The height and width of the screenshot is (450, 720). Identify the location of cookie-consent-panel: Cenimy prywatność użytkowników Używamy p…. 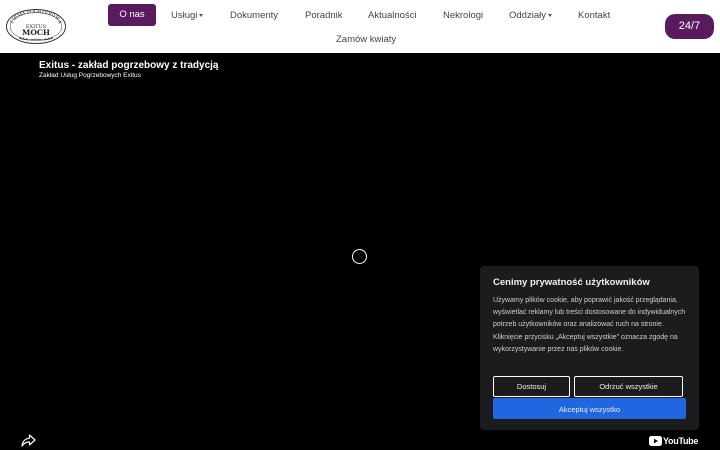
(589, 348).